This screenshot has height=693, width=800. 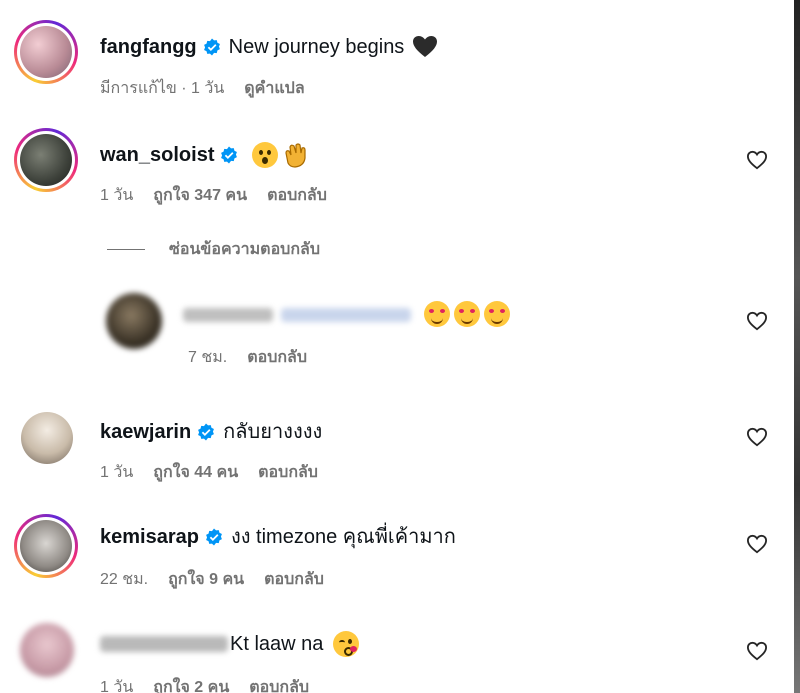 I want to click on comment-text: Kt laaw na, so click(x=277, y=644).